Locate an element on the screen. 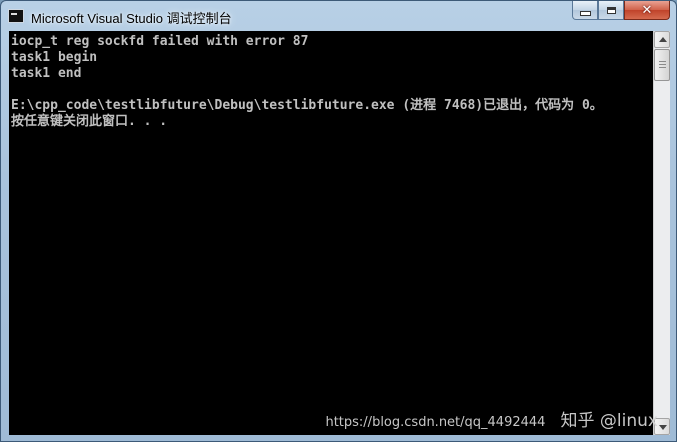 This screenshot has height=442, width=677. scroll-up-button is located at coordinates (662, 39).